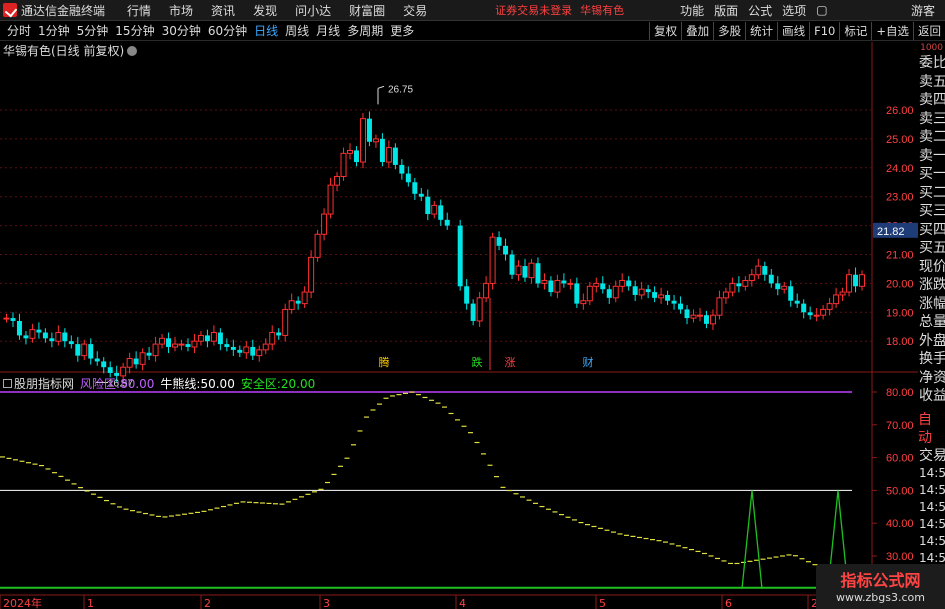 The width and height of the screenshot is (945, 609). Describe the element at coordinates (134, 30) in the screenshot. I see `period-15min: 15分钟` at that location.